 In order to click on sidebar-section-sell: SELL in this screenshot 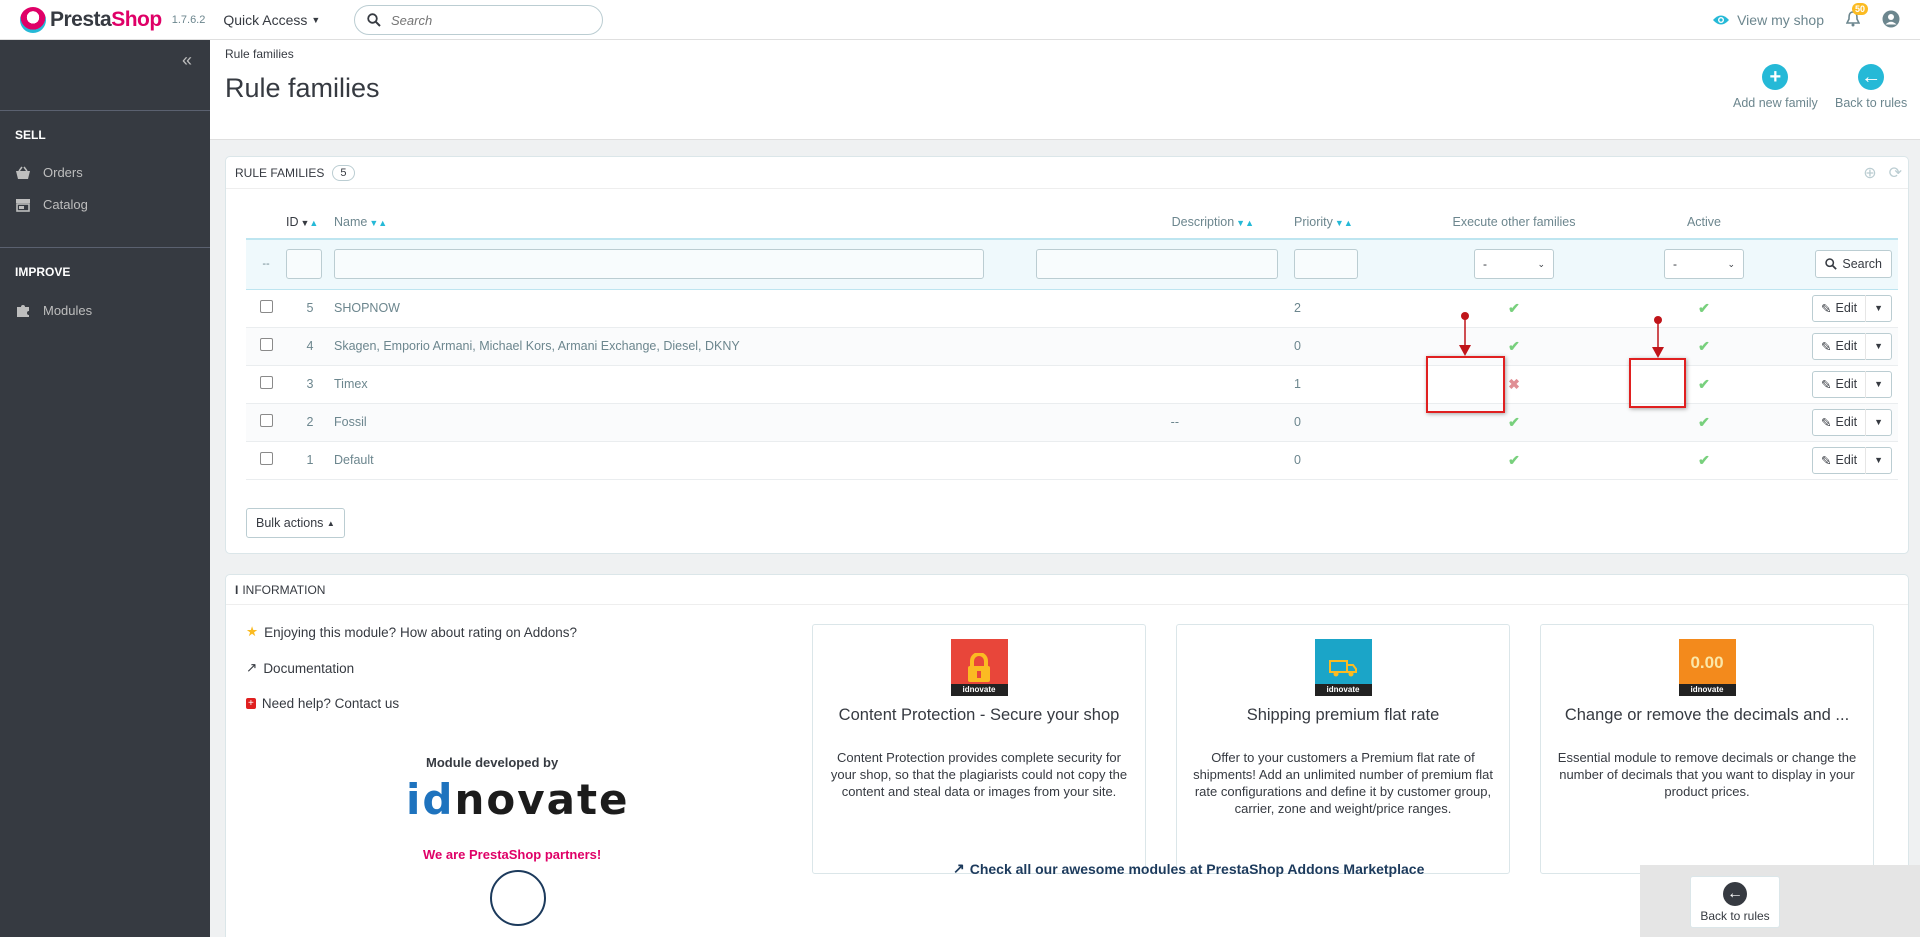, I will do `click(30, 135)`.